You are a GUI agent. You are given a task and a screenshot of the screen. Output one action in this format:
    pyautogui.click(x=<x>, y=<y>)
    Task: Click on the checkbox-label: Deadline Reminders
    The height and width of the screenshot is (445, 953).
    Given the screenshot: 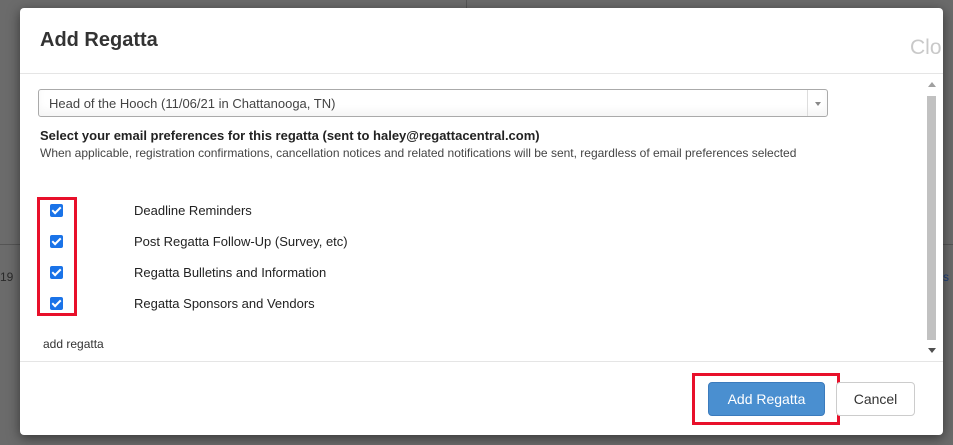 What is the action you would take?
    pyautogui.click(x=193, y=210)
    